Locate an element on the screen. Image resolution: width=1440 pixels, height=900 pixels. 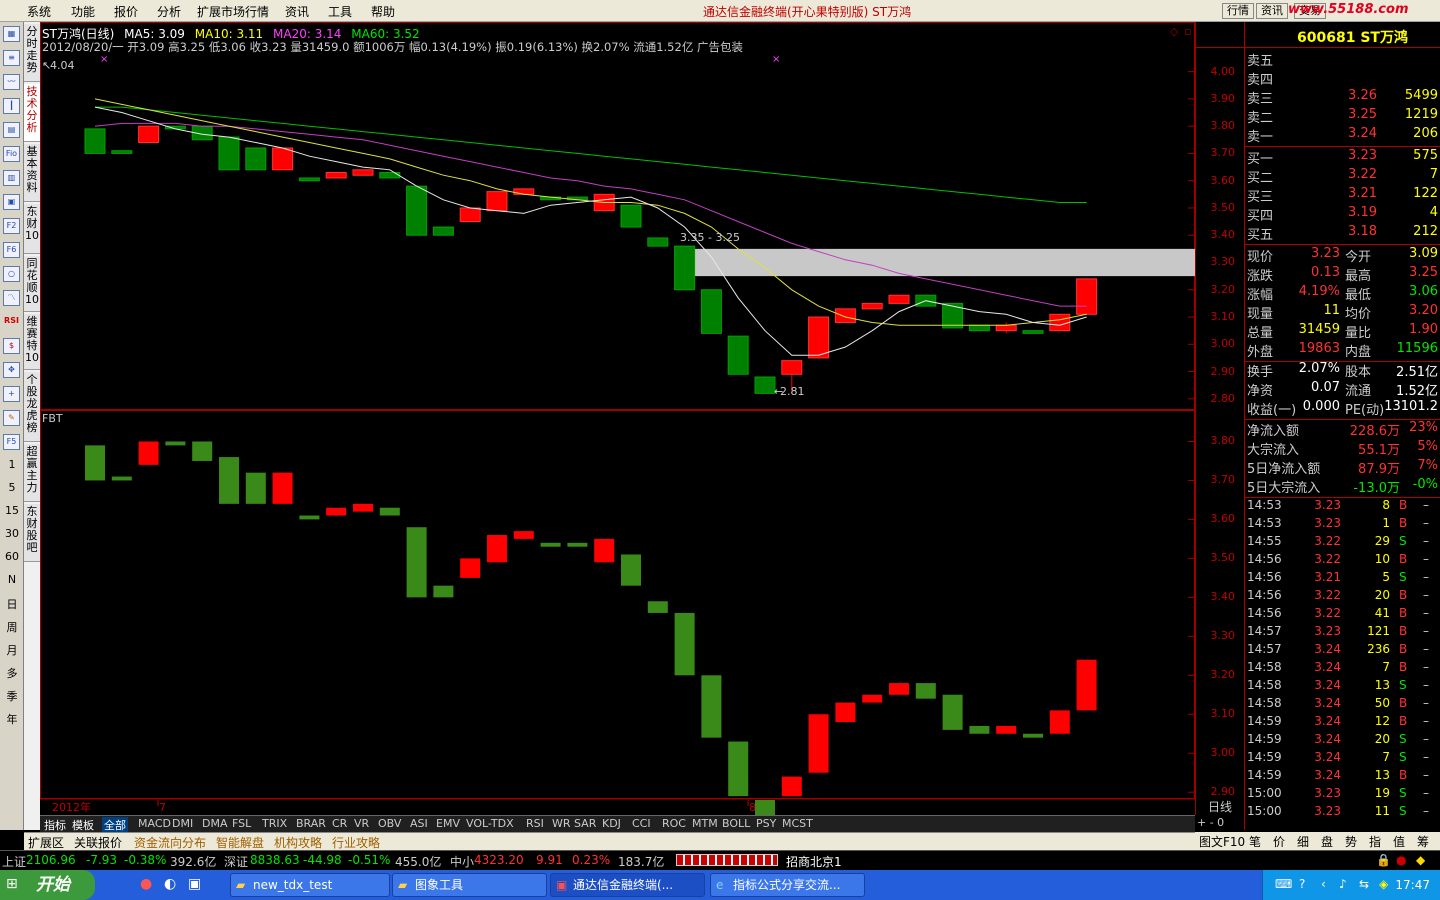
ask-row: 卖五 is located at coordinates (1342, 59).